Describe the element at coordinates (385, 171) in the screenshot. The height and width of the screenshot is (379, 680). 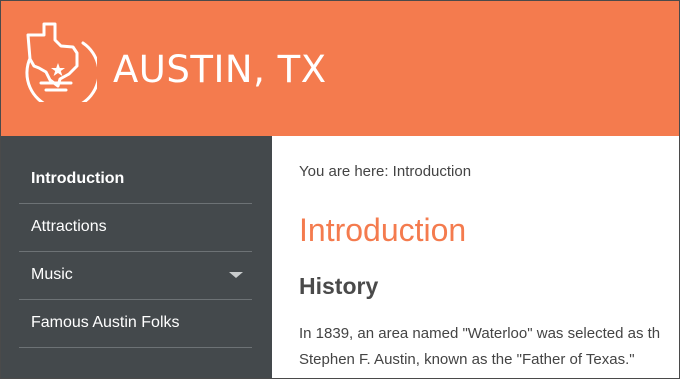
I see `breadcrumb: You are here: Introduction` at that location.